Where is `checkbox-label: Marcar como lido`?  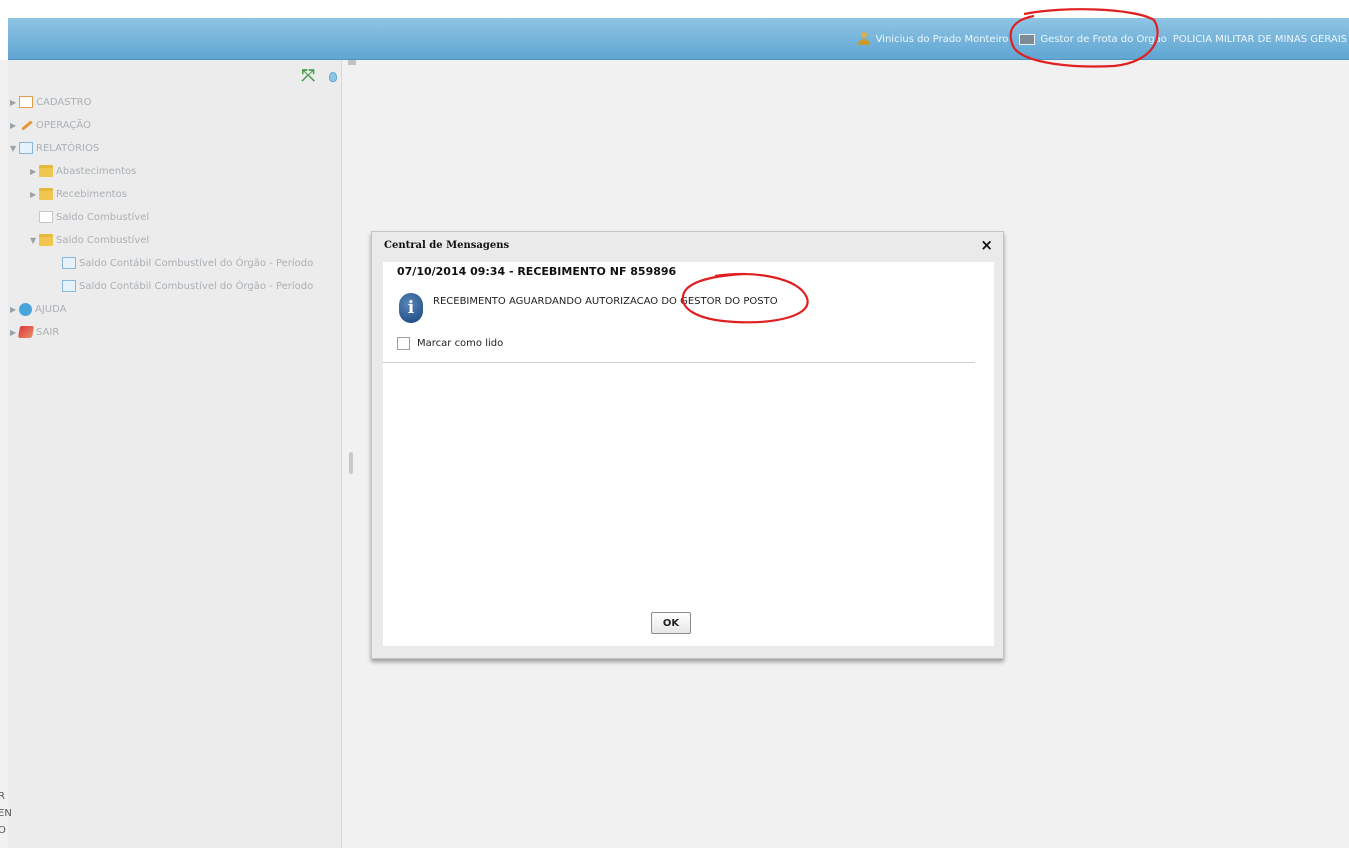
checkbox-label: Marcar como lido is located at coordinates (460, 343).